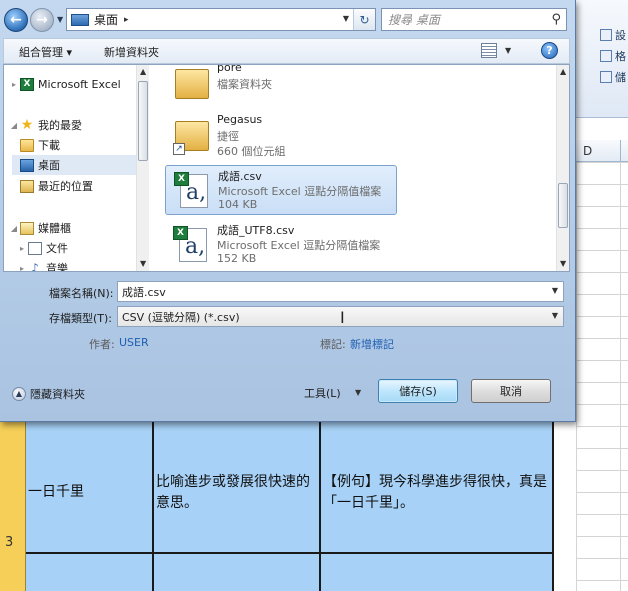 The image size is (628, 591). I want to click on file-size: 660 個位元組, so click(251, 151).